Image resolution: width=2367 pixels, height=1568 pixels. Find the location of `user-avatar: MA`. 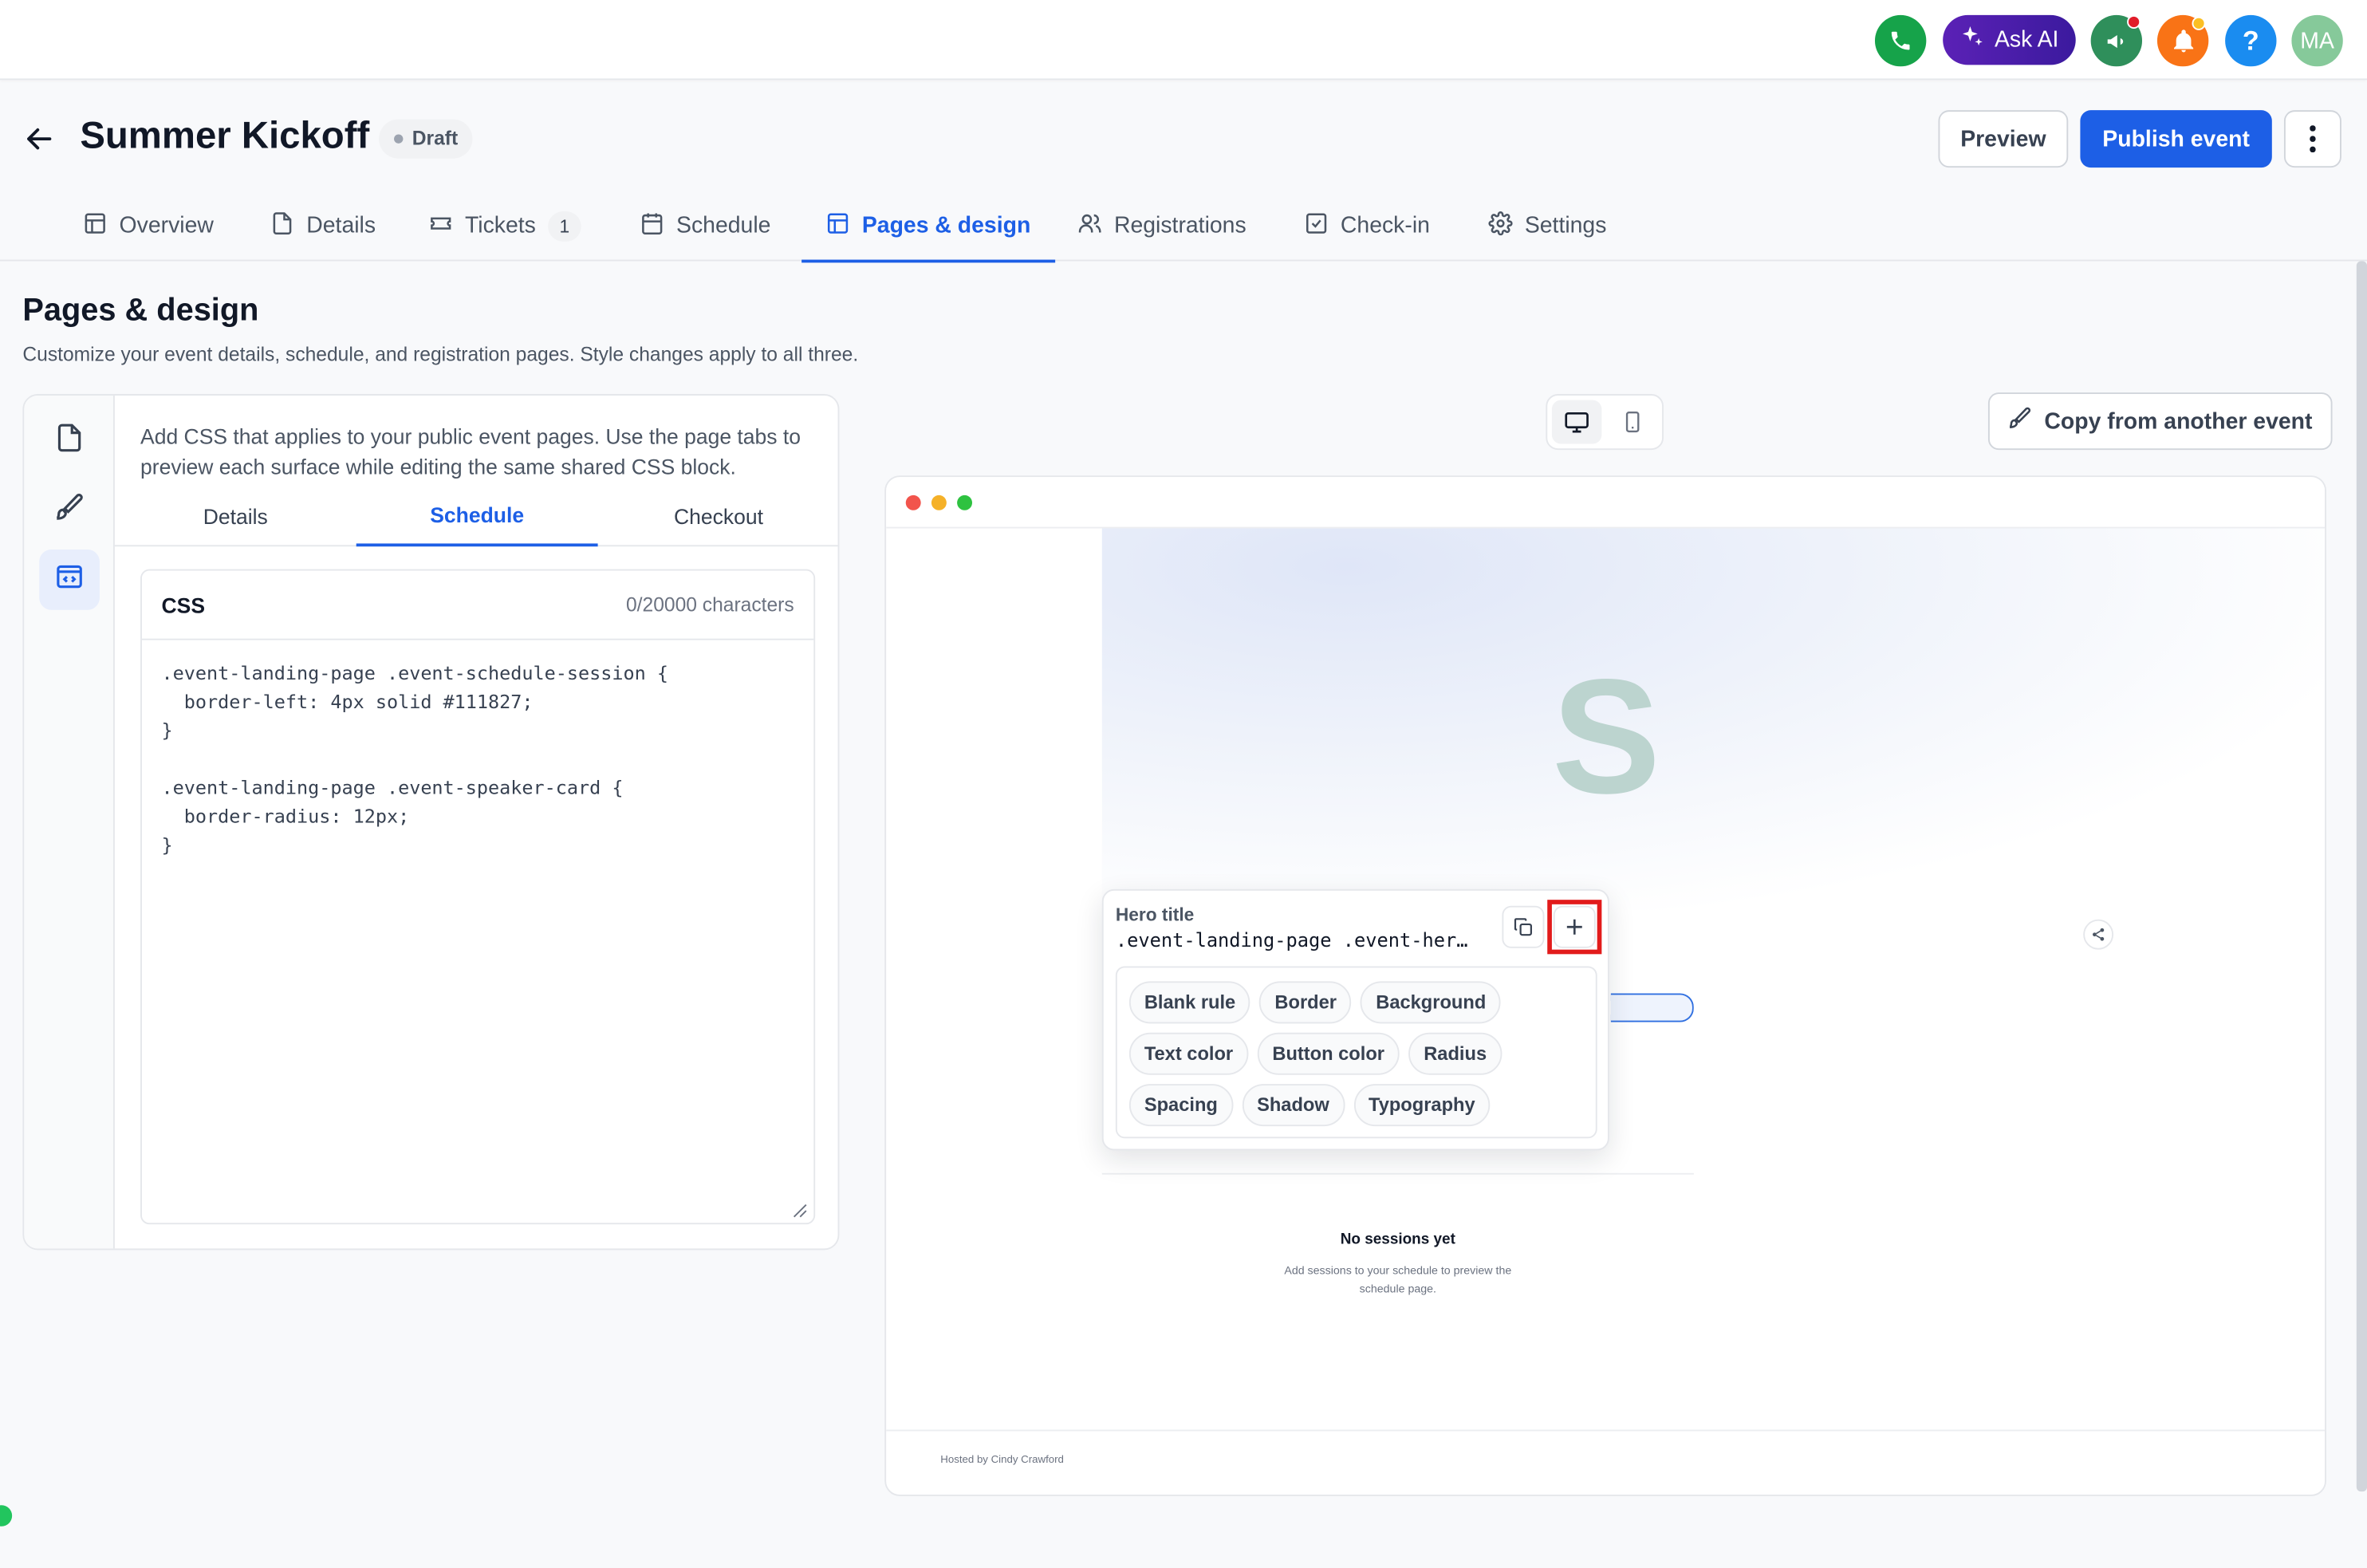

user-avatar: MA is located at coordinates (2317, 40).